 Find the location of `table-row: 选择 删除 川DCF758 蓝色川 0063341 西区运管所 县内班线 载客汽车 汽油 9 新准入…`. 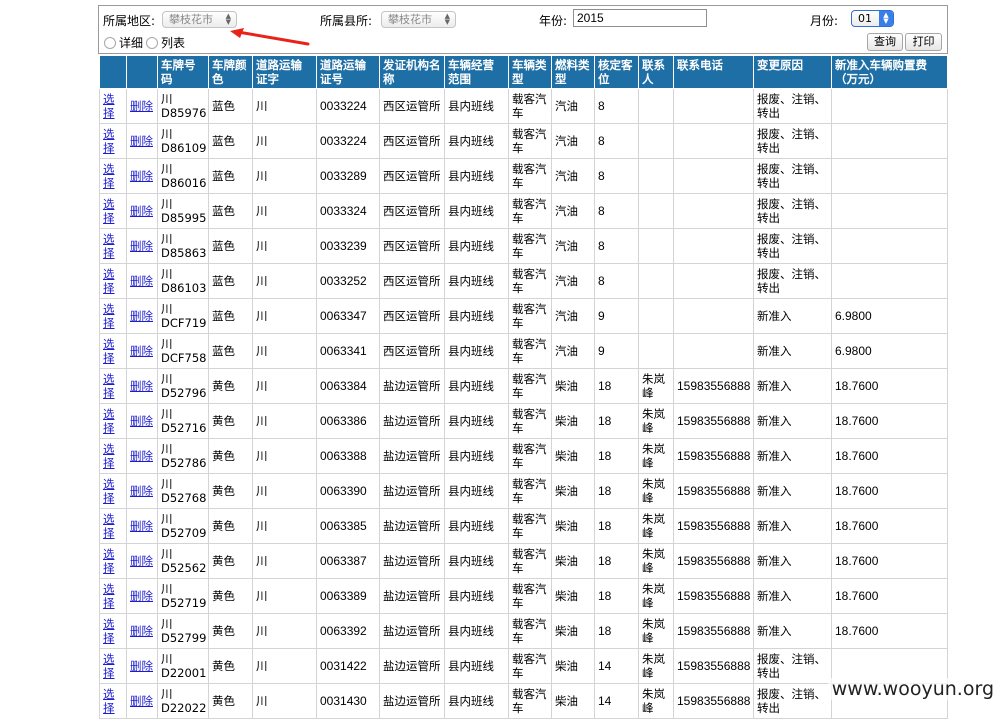

table-row: 选择 删除 川DCF758 蓝色川 0063341 西区运管所 县内班线 载客汽车 汽油 9 新准入… is located at coordinates (523, 351).